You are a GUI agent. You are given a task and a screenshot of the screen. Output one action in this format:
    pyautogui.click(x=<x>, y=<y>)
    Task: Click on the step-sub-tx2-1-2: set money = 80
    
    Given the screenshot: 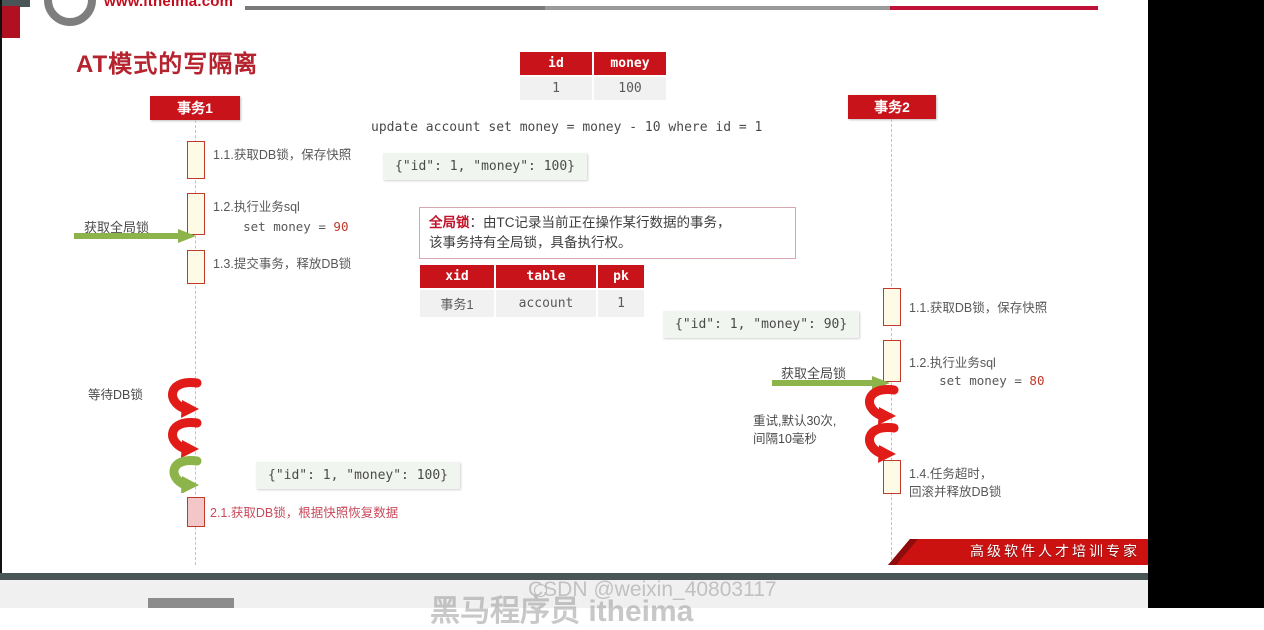 What is the action you would take?
    pyautogui.click(x=976, y=381)
    